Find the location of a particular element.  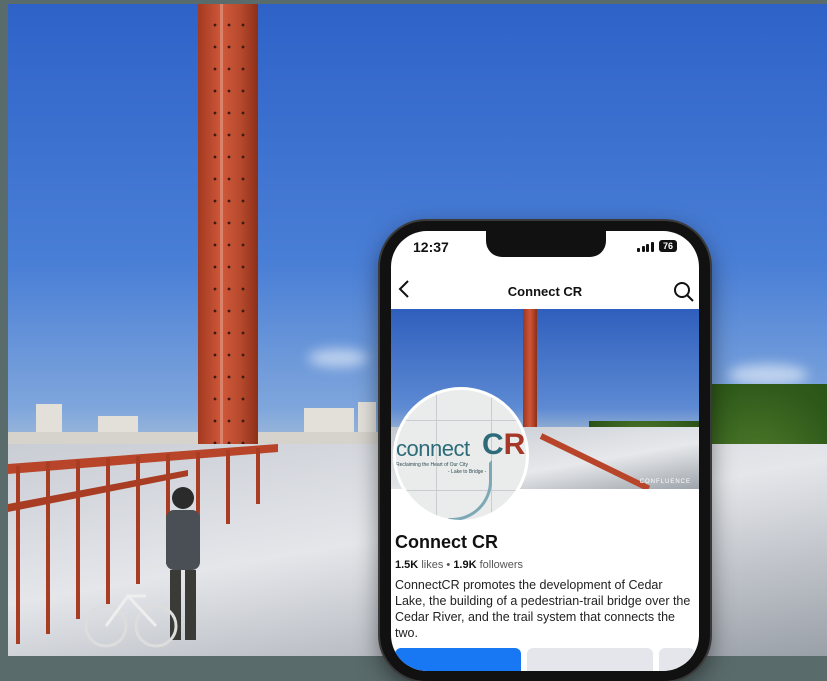

page-header: Connect CR is located at coordinates (545, 292).